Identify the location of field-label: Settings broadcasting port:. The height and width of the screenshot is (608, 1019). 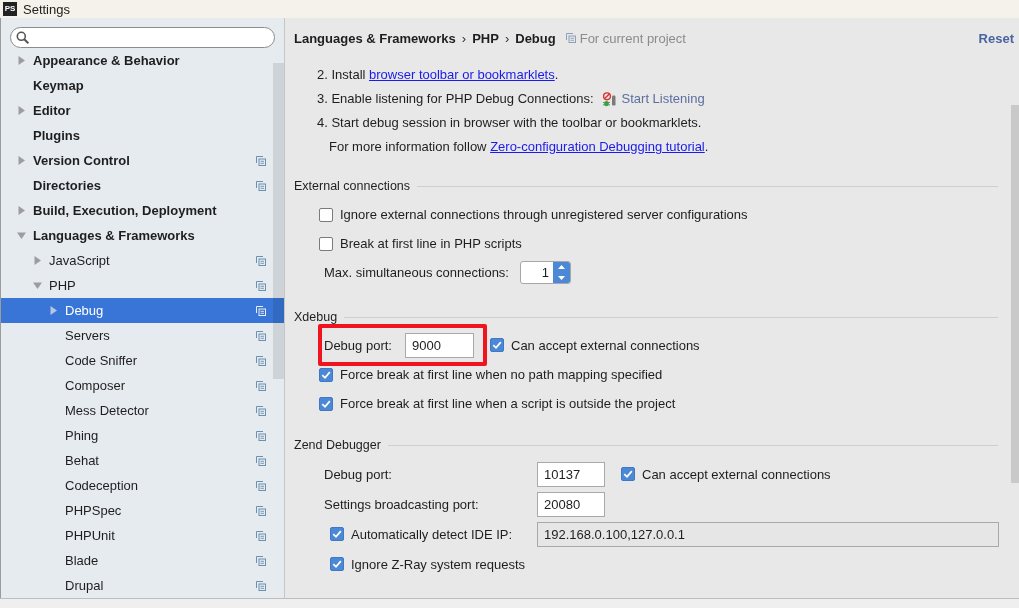
(401, 504).